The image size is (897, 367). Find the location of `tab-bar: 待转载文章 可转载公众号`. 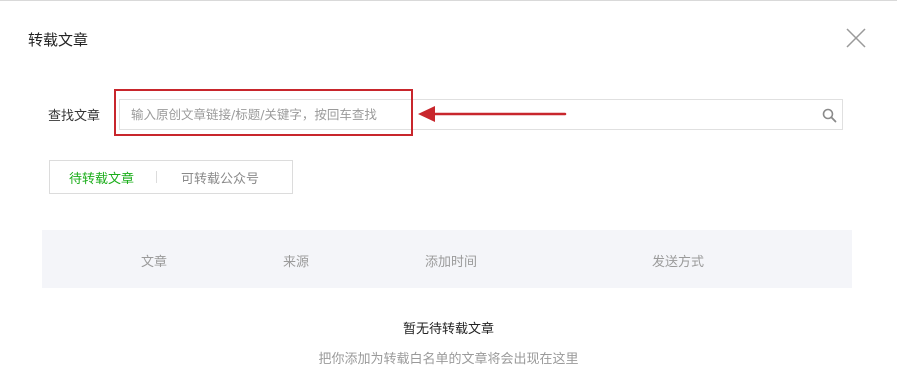

tab-bar: 待转载文章 可转载公众号 is located at coordinates (171, 177).